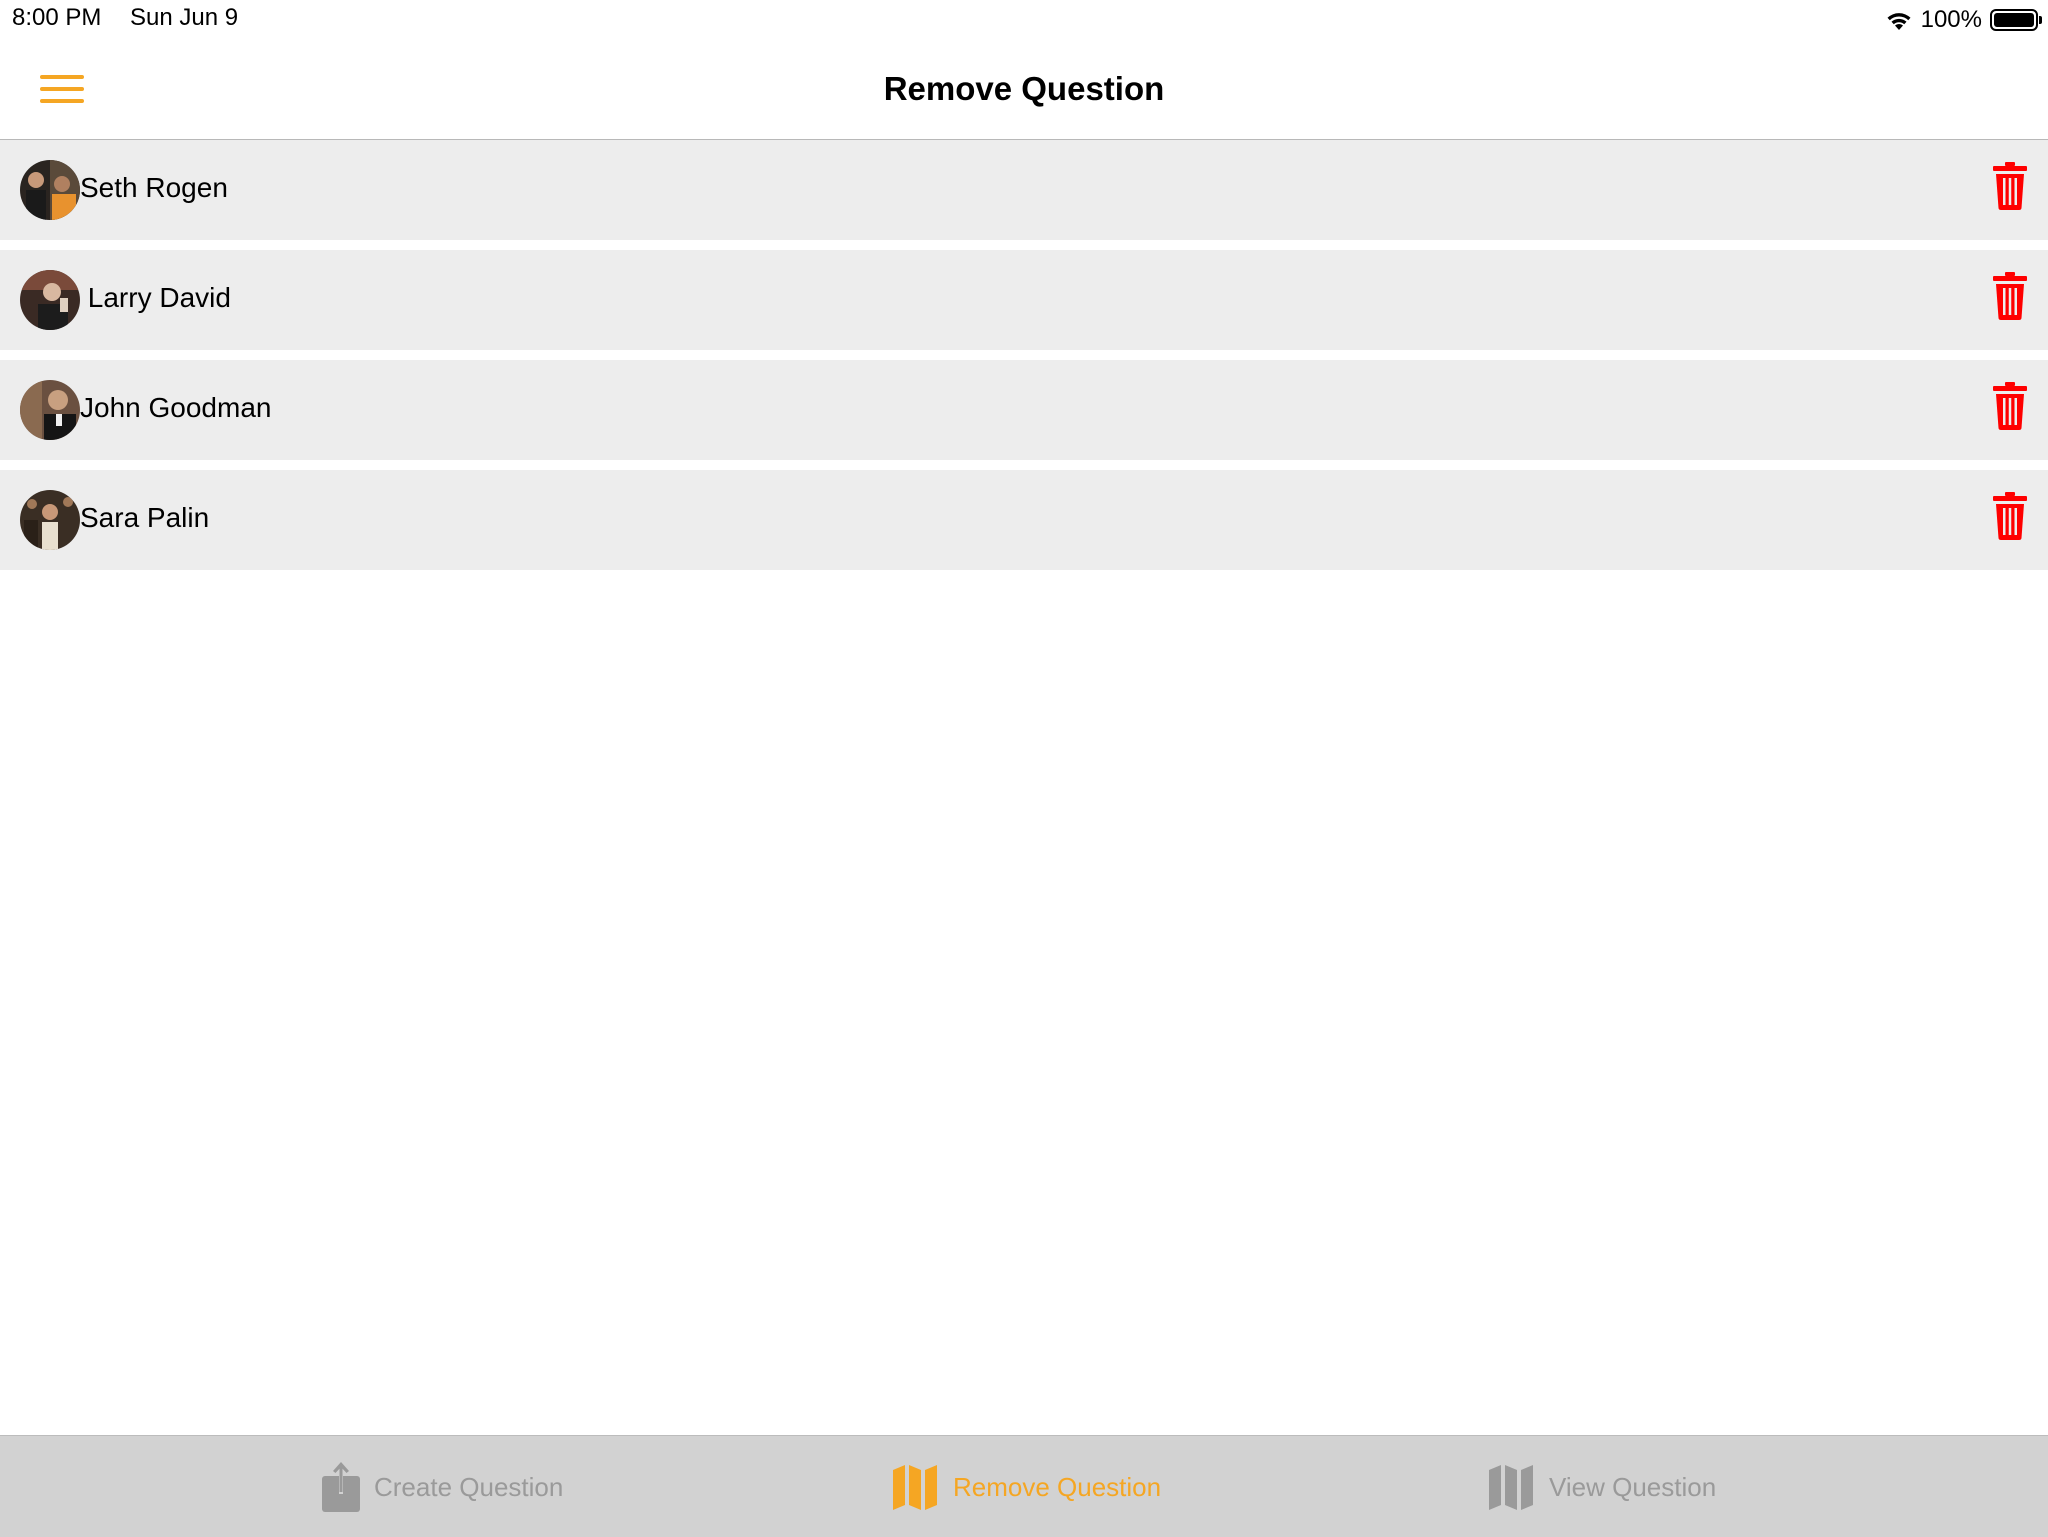 The width and height of the screenshot is (2048, 1537). Describe the element at coordinates (155, 297) in the screenshot. I see `list-item-label: Larry David` at that location.